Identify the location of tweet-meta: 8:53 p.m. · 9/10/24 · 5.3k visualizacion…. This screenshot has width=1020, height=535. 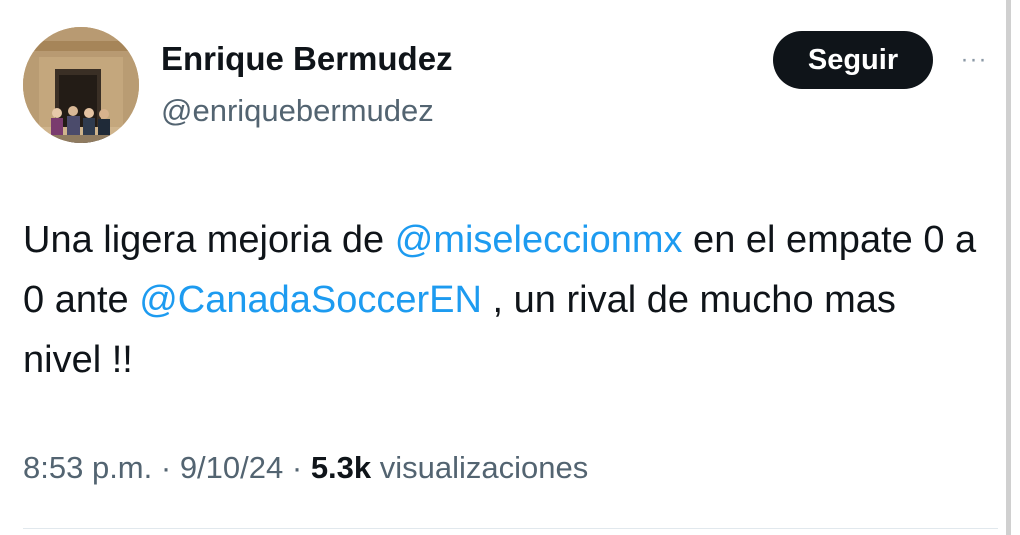
(305, 468).